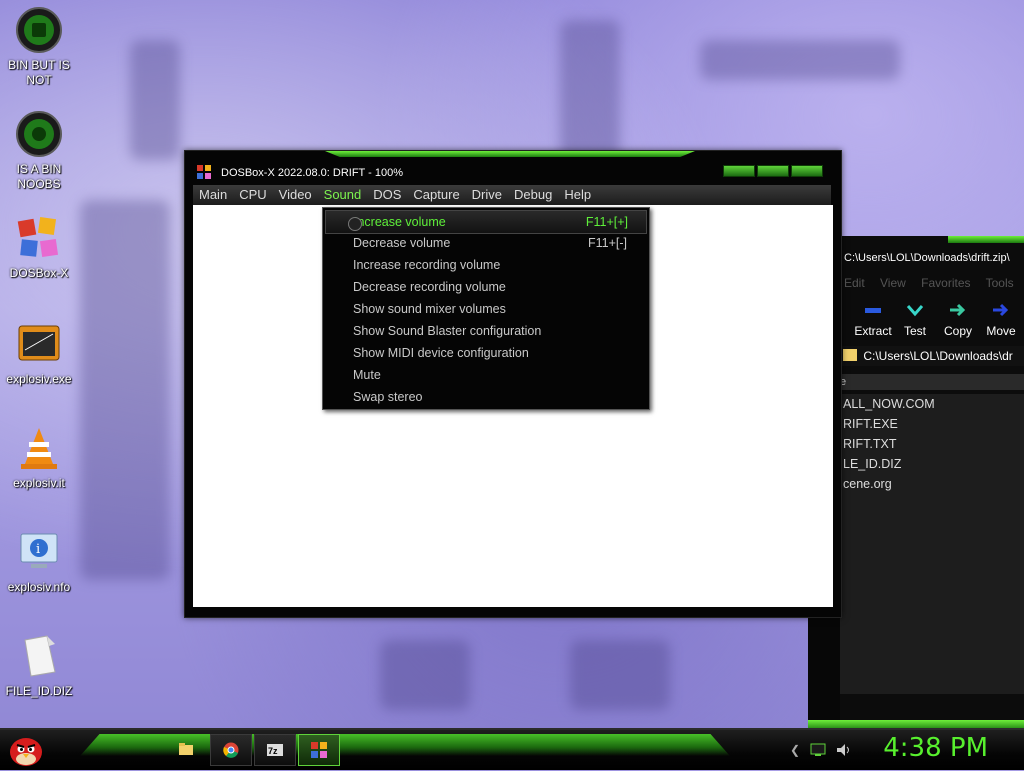  Describe the element at coordinates (577, 195) in the screenshot. I see `menu-help: Help` at that location.